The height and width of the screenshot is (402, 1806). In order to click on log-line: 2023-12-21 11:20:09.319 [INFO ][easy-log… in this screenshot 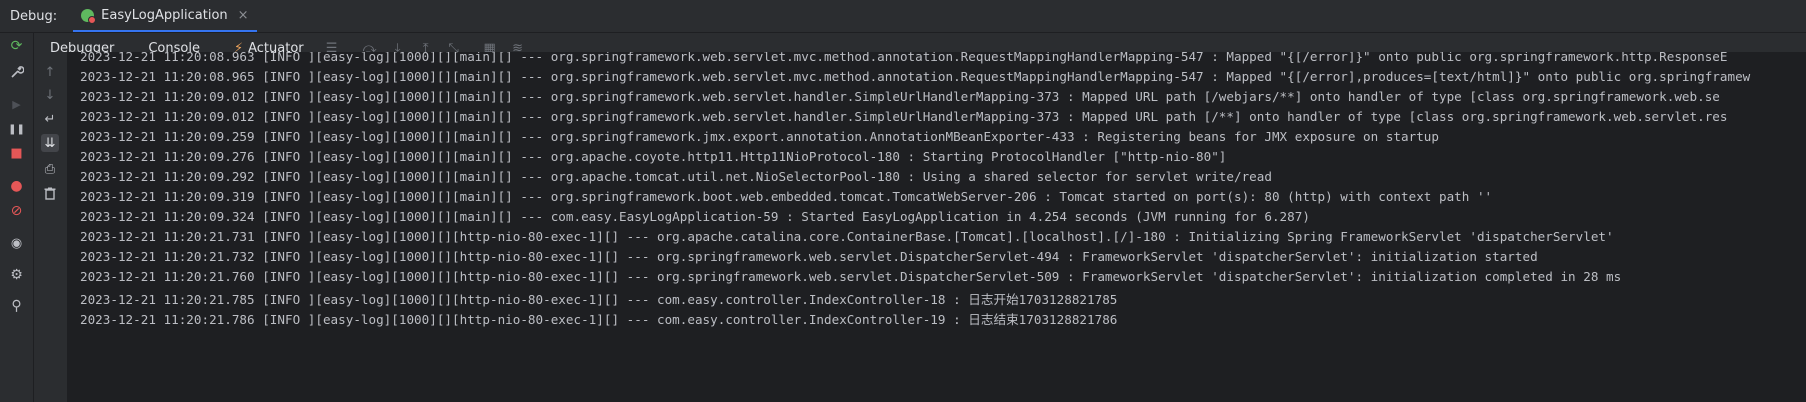, I will do `click(786, 196)`.